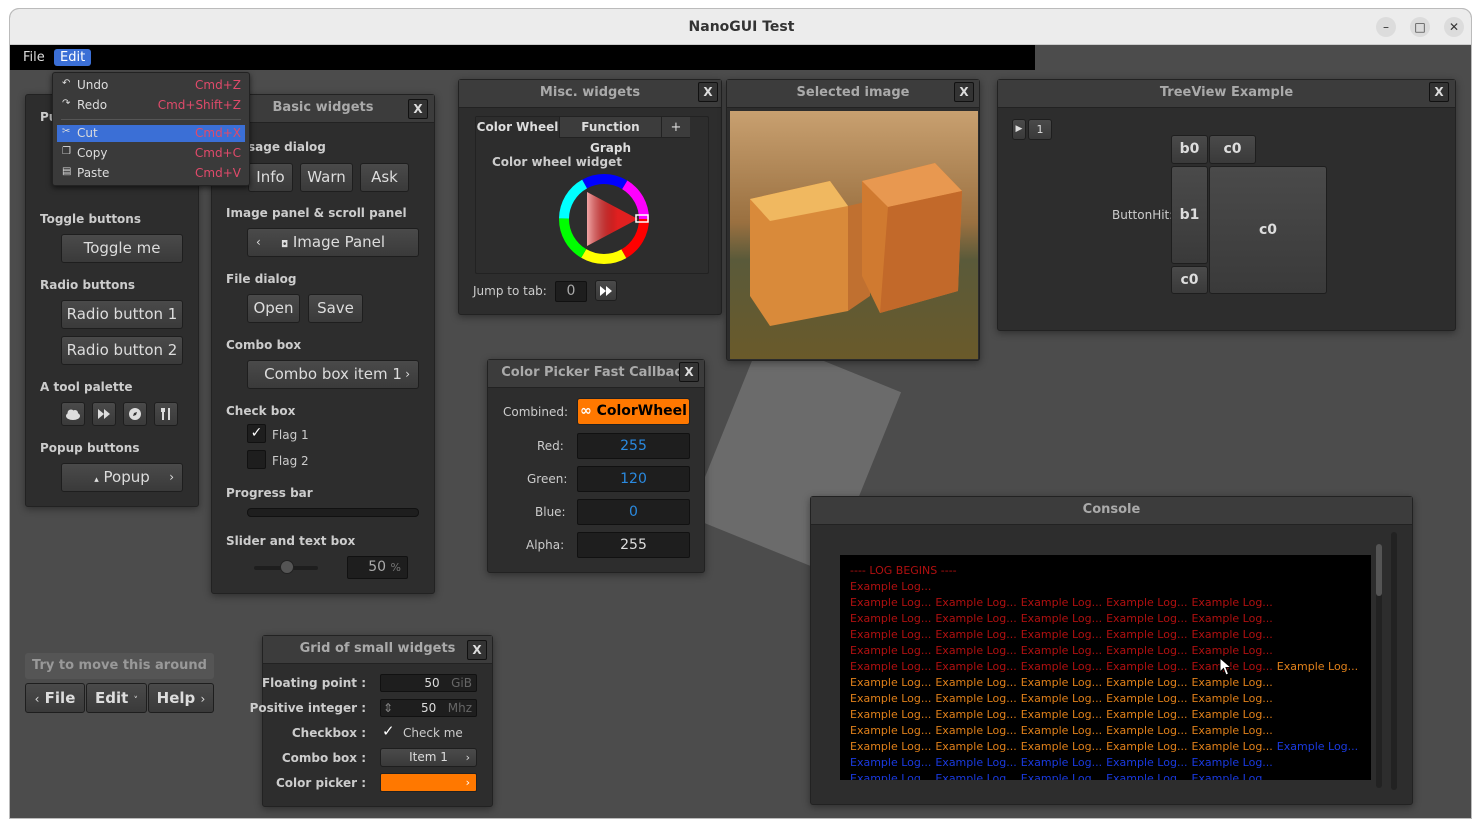  I want to click on info-button: Info, so click(270, 177).